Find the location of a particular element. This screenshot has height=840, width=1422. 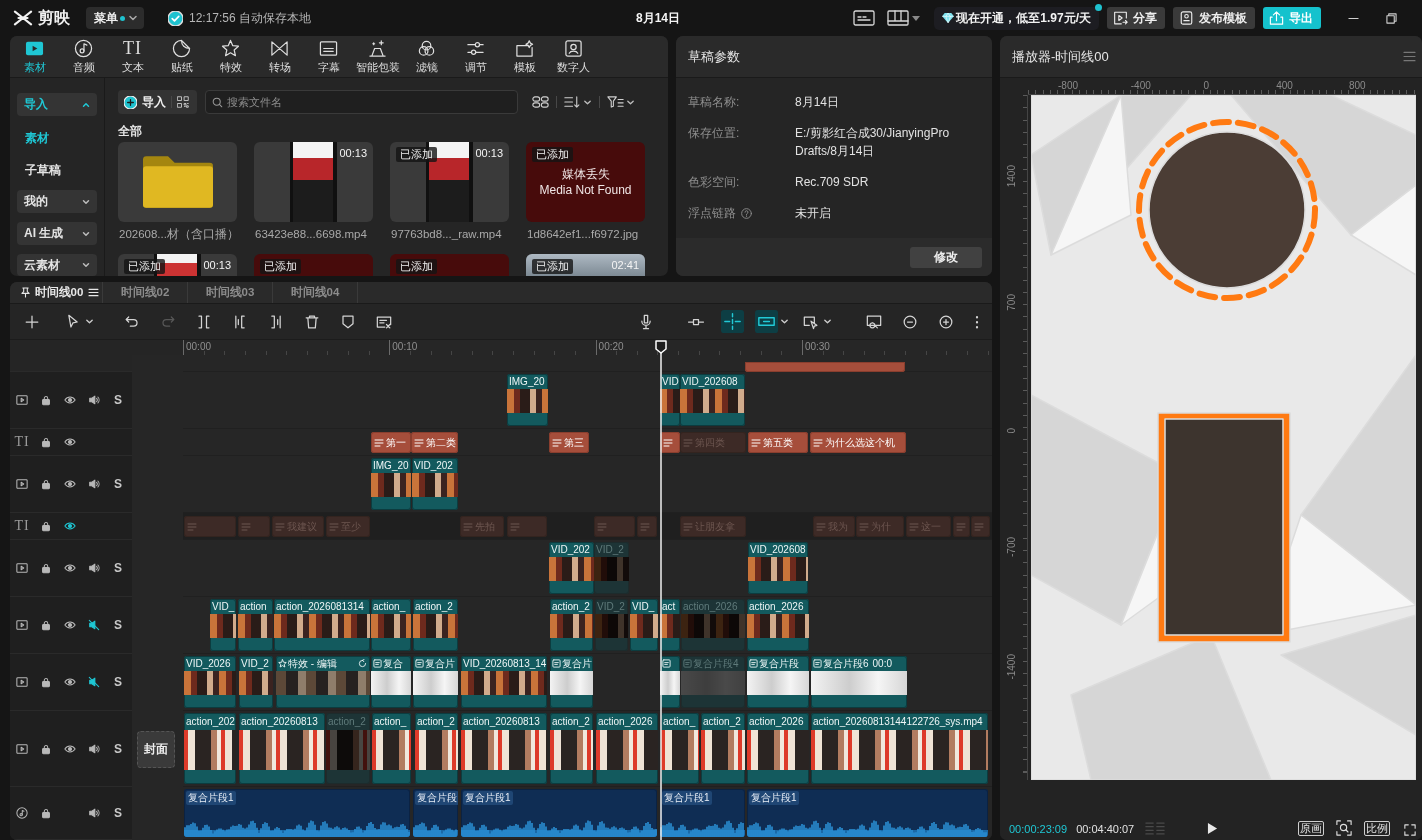

timeline-tab: 时间线03 is located at coordinates (230, 292).